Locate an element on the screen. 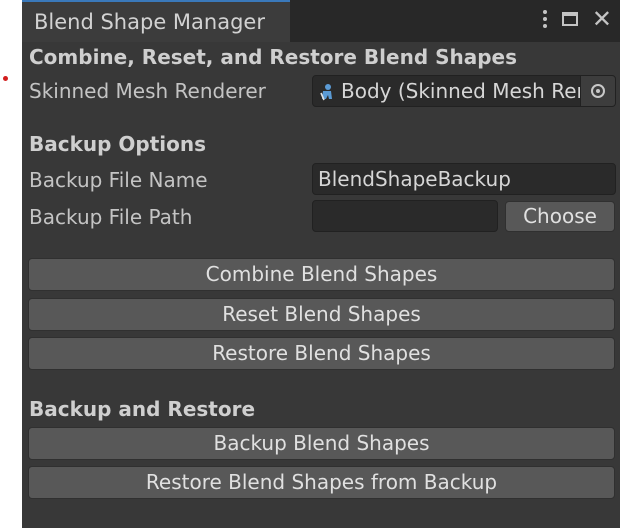 This screenshot has height=528, width=620. window-controls: ✕ is located at coordinates (577, 19).